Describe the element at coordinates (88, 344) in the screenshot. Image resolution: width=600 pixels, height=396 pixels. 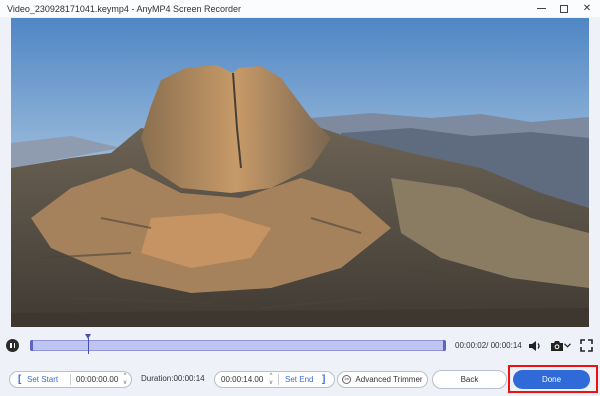
I see `playhead` at that location.